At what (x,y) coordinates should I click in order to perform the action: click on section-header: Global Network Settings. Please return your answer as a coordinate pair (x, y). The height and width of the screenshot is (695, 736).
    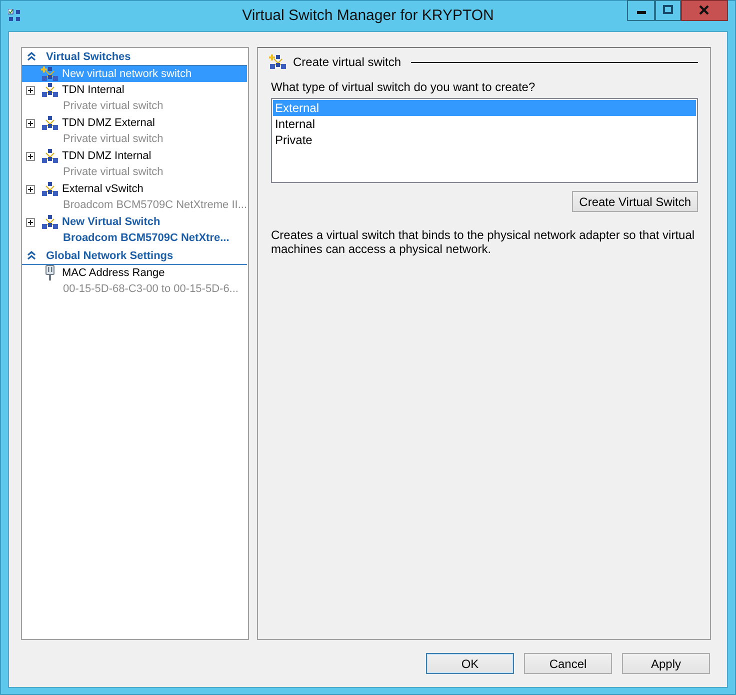
    Looking at the image, I should click on (110, 256).